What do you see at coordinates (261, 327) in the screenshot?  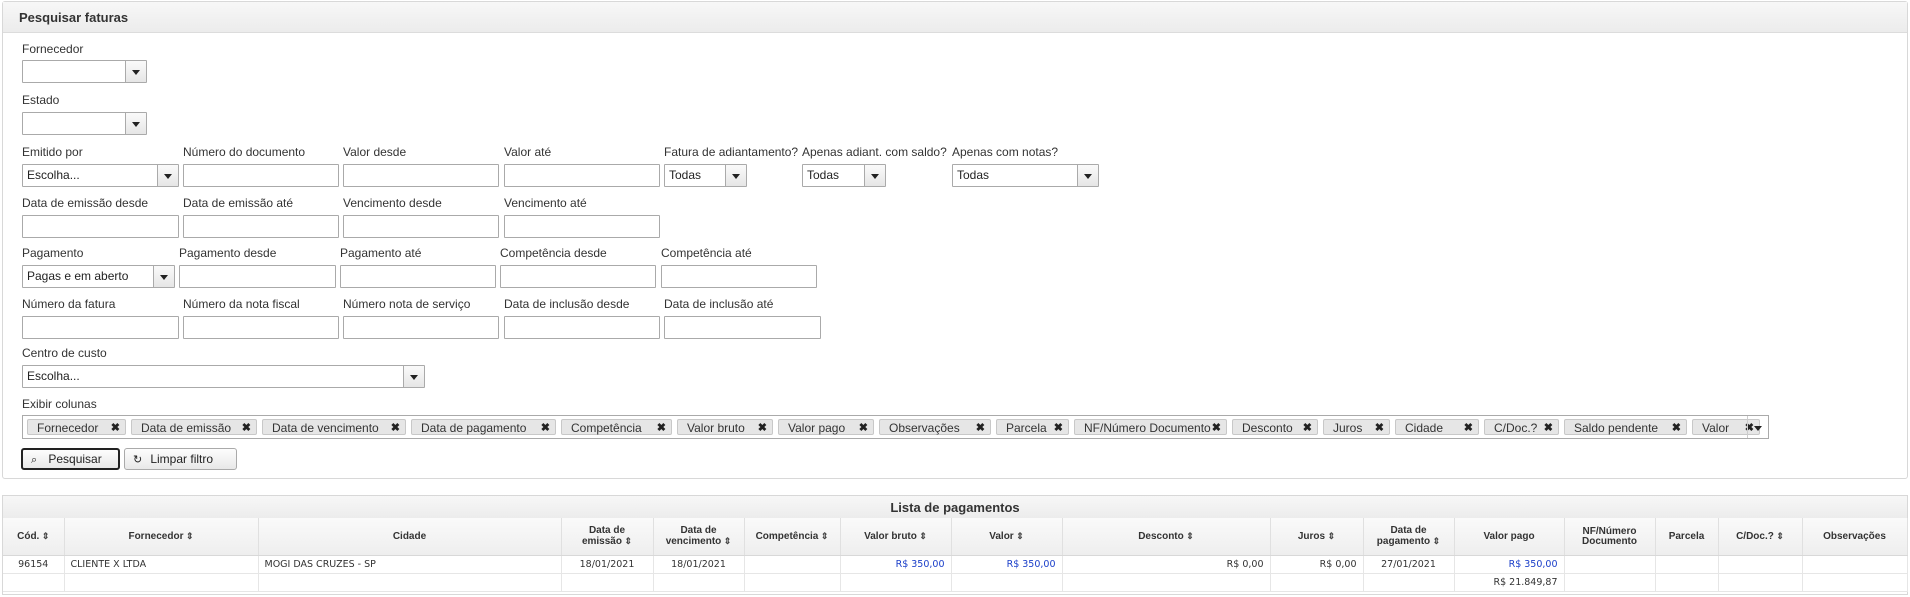 I see `numero-nota-fiscal-input` at bounding box center [261, 327].